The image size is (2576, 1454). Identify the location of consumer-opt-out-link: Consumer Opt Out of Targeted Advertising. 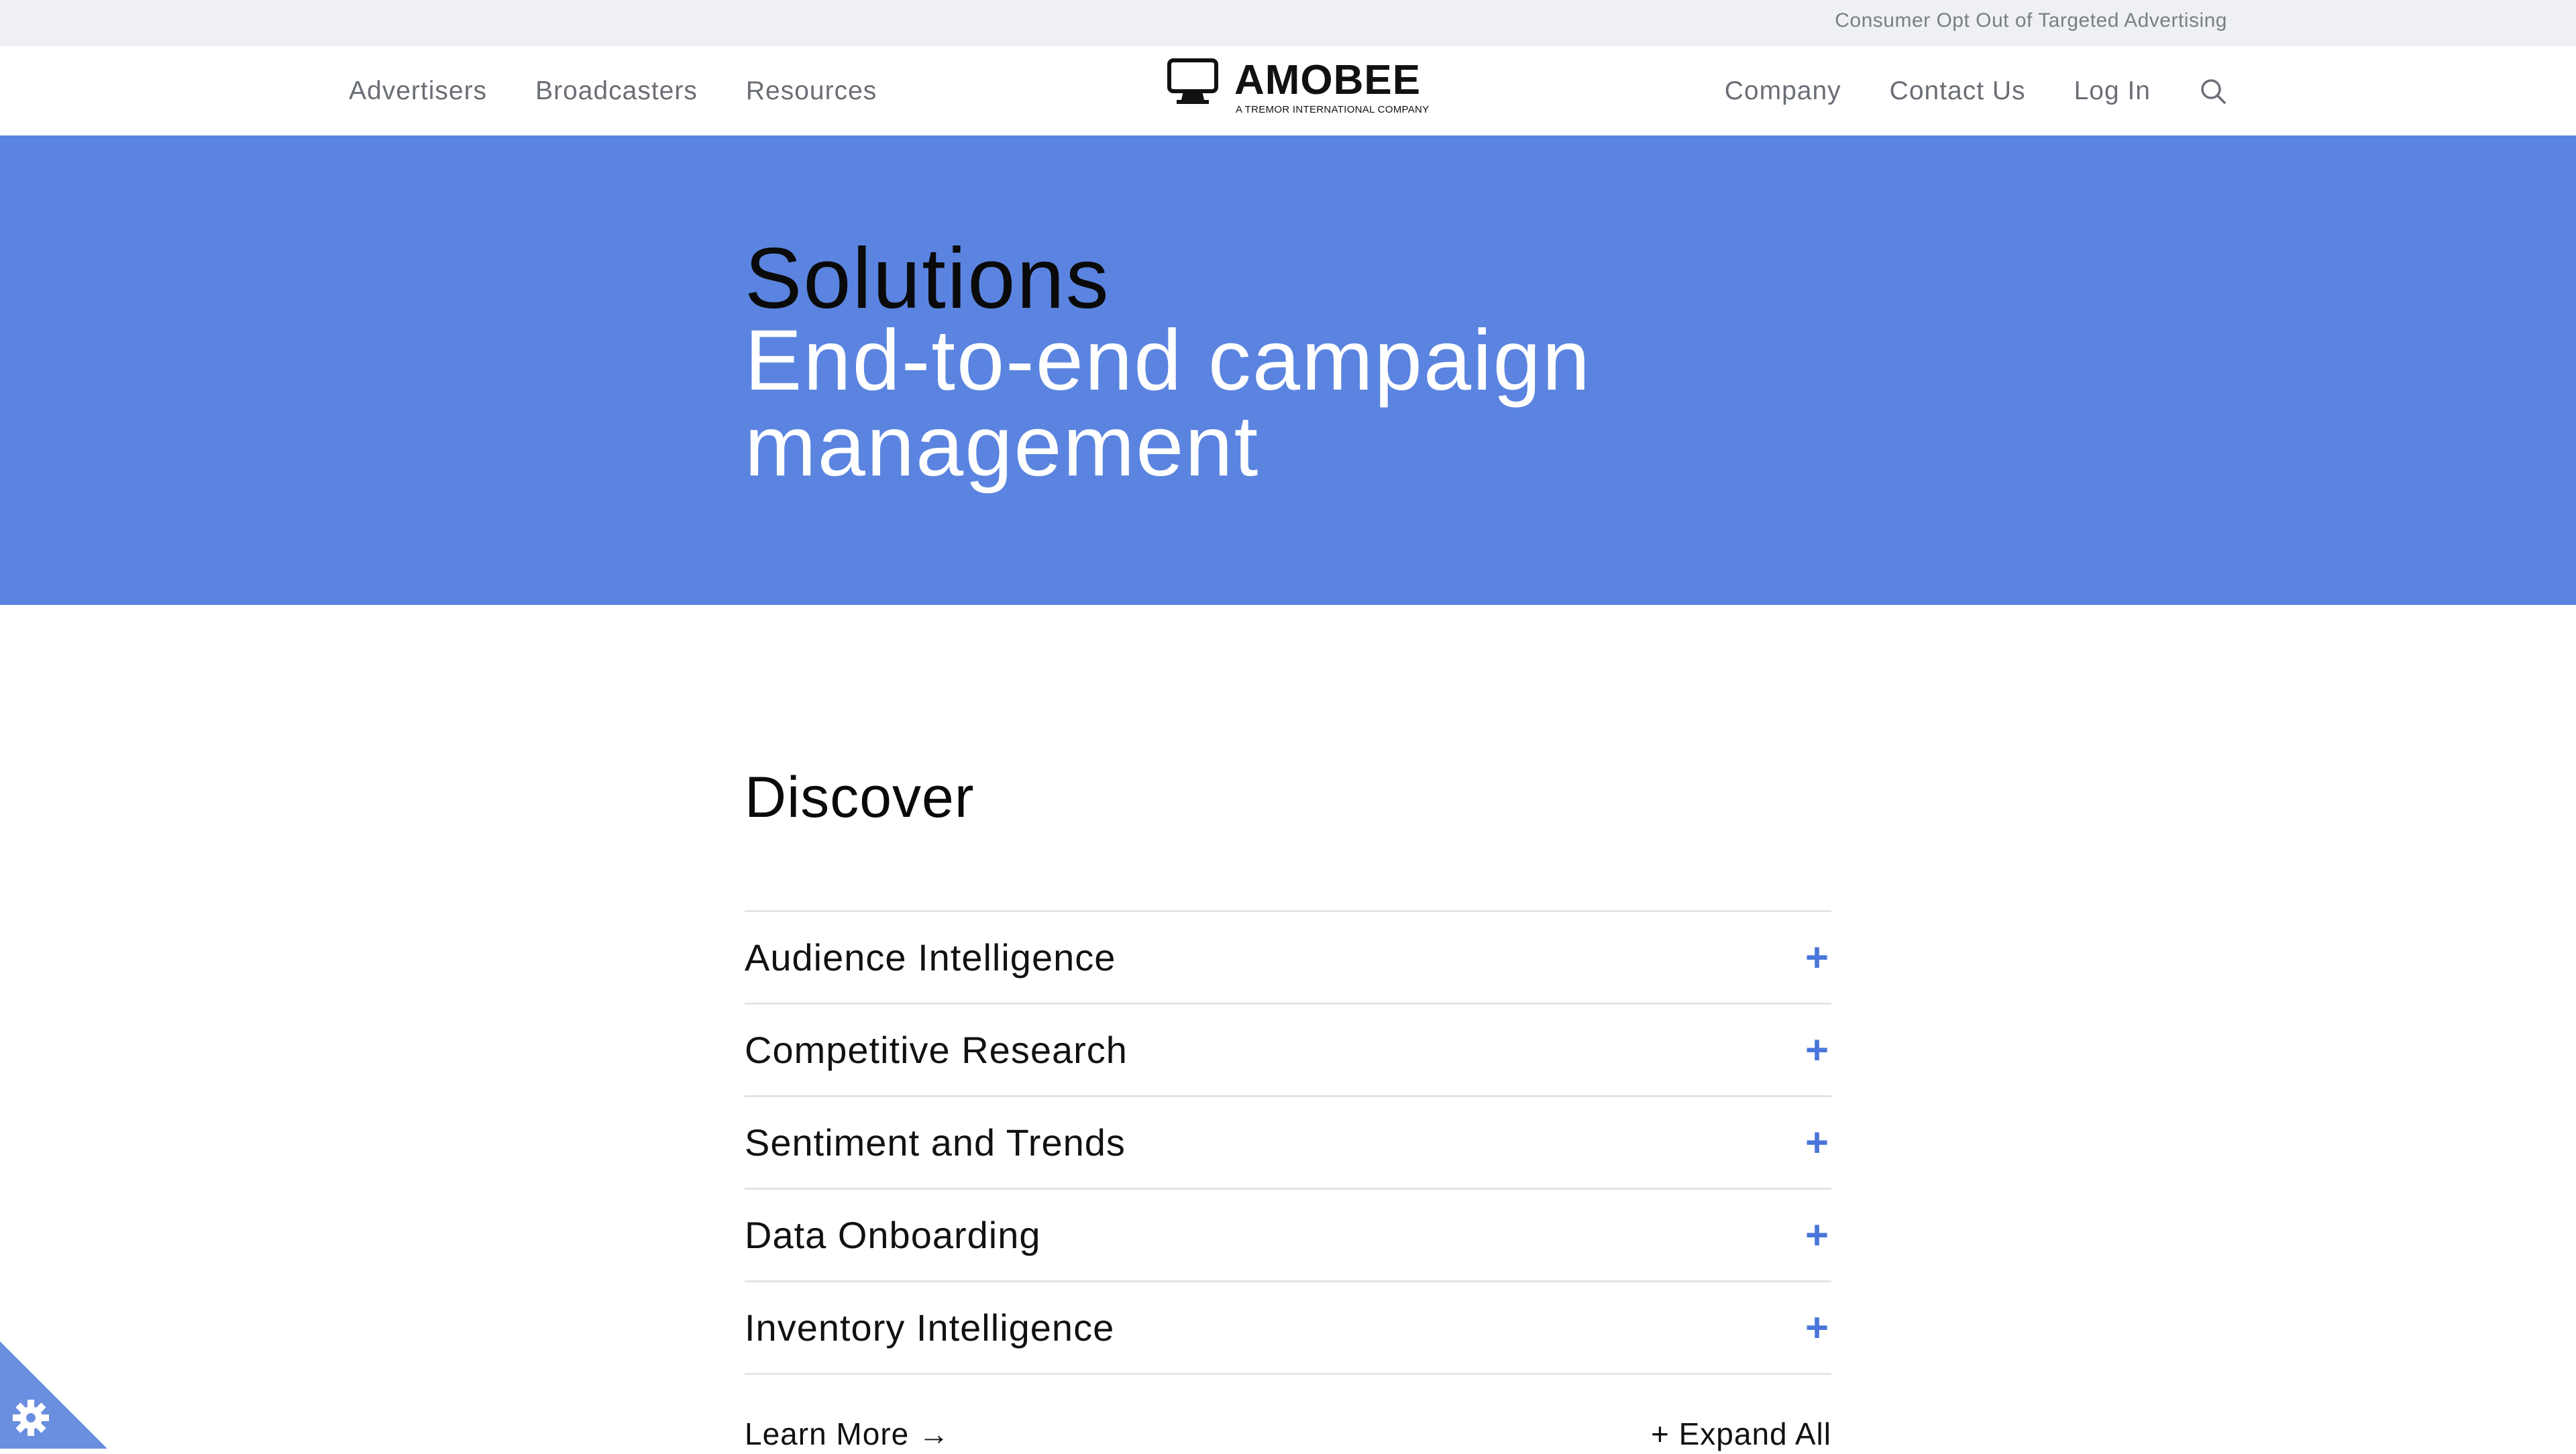
(2031, 20).